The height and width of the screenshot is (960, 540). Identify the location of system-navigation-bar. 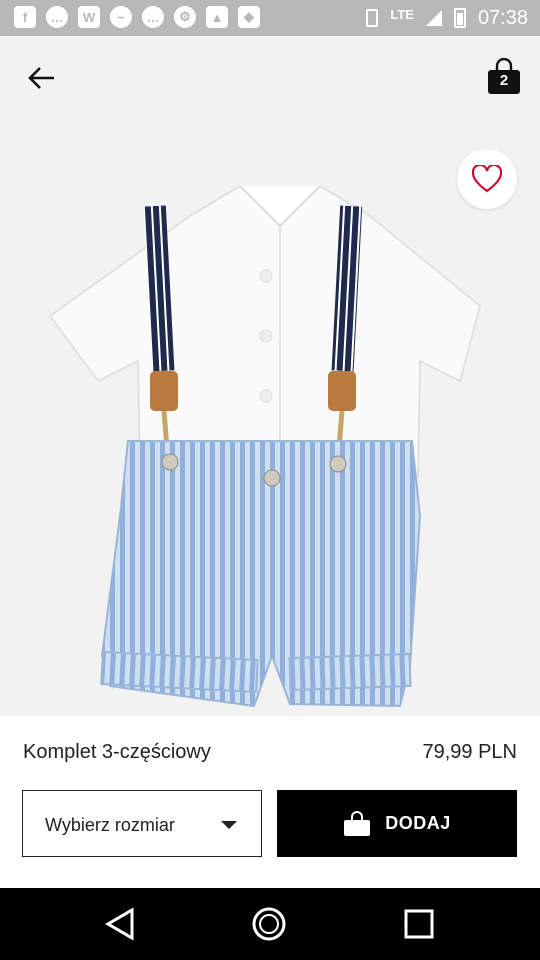
(270, 924).